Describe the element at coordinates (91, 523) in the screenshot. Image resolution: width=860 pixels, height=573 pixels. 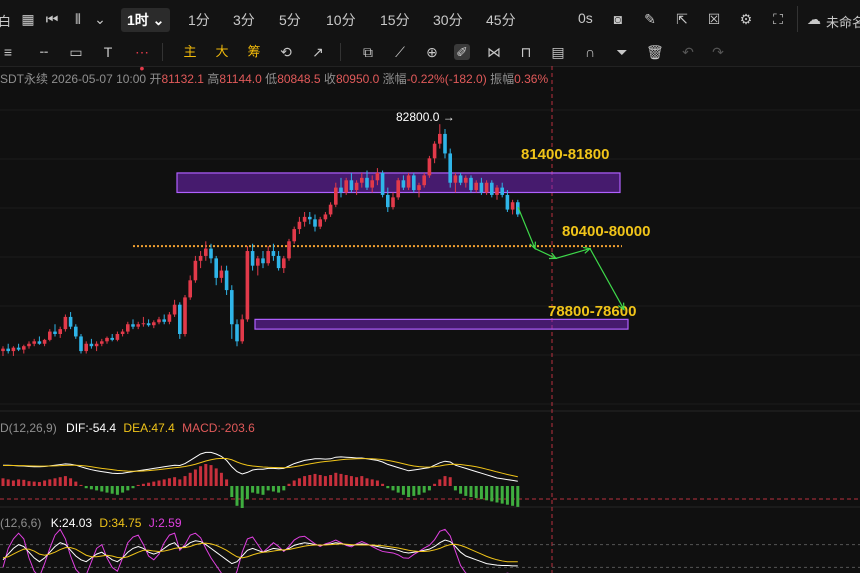
I see `kdj-info-line: (12,6,6) K:24.03 D:34.75 J:2.59` at that location.